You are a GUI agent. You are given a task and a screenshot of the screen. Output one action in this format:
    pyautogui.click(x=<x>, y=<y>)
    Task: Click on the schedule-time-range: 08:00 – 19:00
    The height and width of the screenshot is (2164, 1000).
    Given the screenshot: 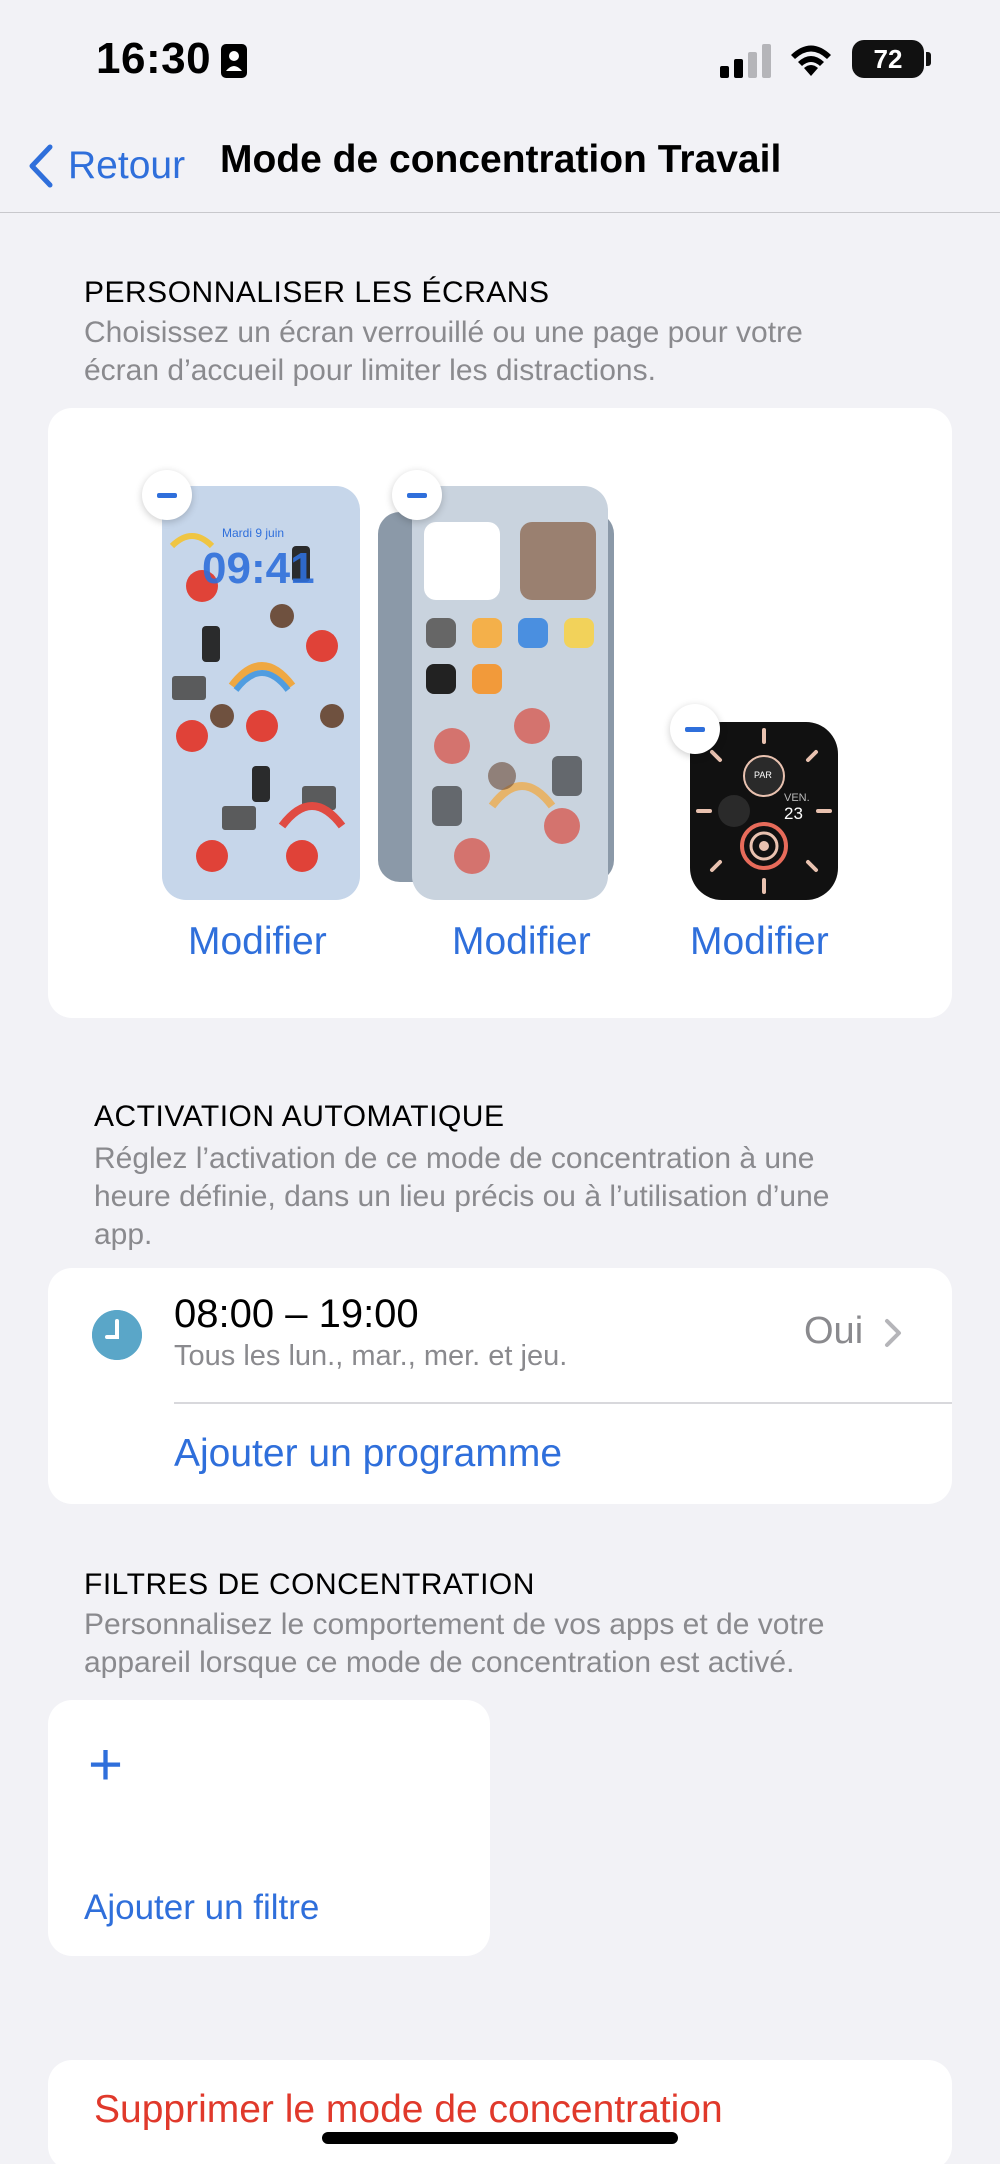 What is the action you would take?
    pyautogui.click(x=296, y=1314)
    